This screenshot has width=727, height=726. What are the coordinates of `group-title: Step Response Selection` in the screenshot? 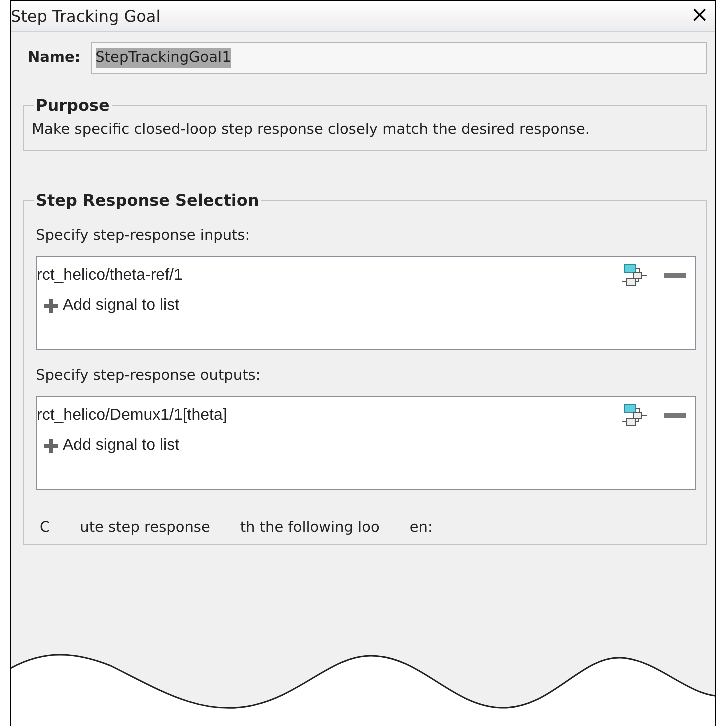 It's located at (147, 200).